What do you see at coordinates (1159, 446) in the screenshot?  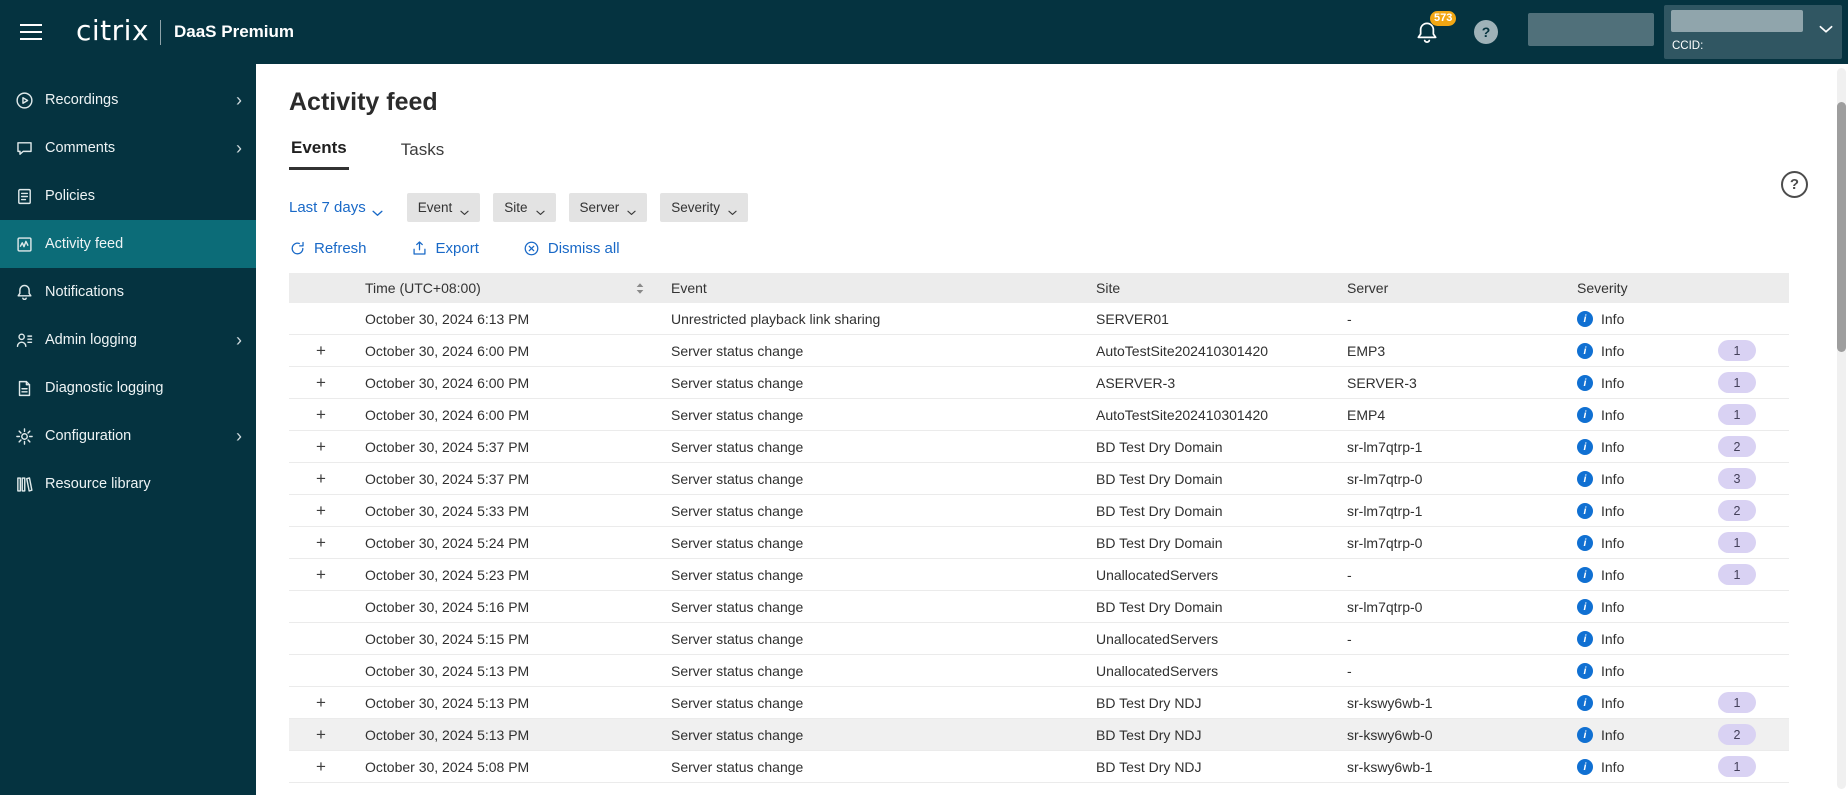 I see `row-site: BD Test Dry Domain` at bounding box center [1159, 446].